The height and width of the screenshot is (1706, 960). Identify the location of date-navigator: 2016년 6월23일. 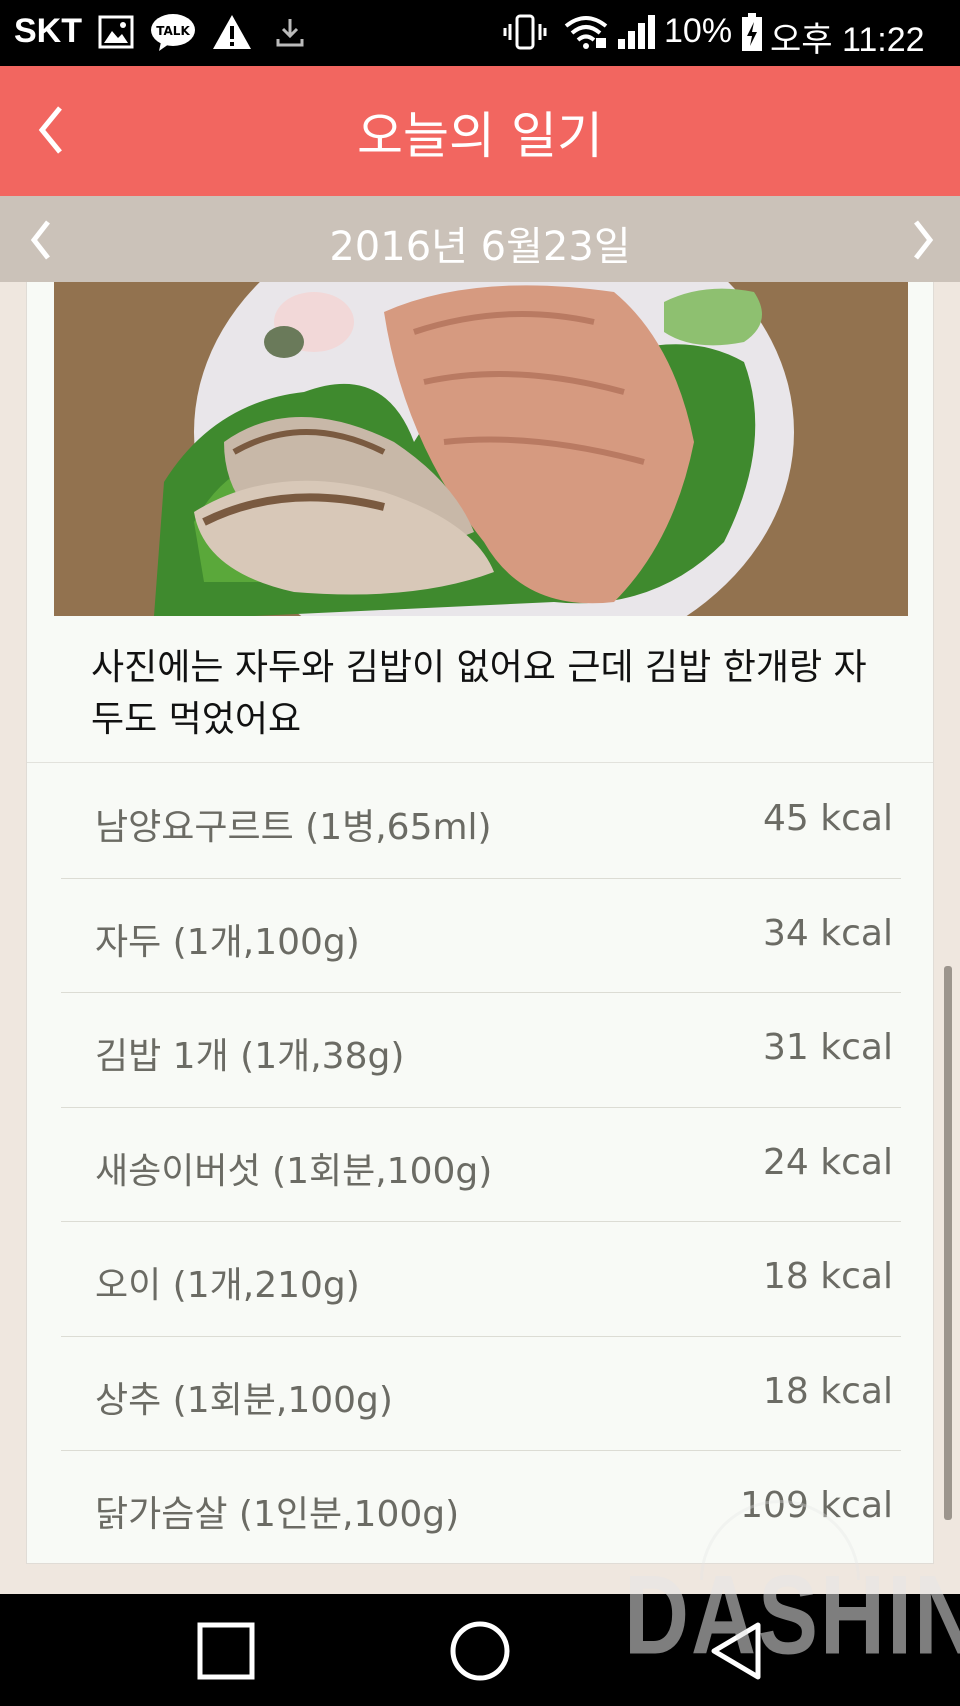
(480, 239).